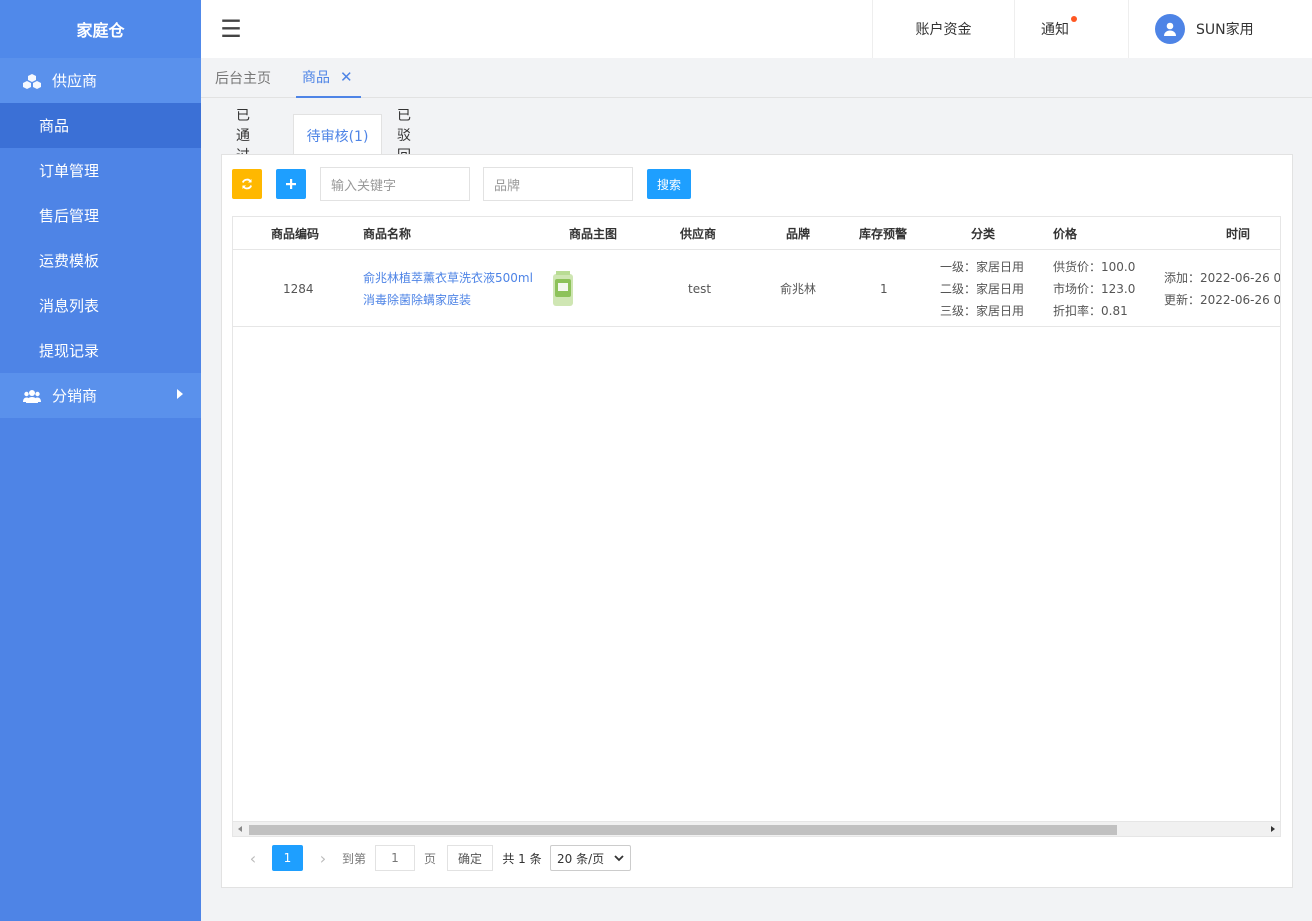 Image resolution: width=1312 pixels, height=921 pixels. Describe the element at coordinates (700, 288) in the screenshot. I see `cell-supplier: test` at that location.